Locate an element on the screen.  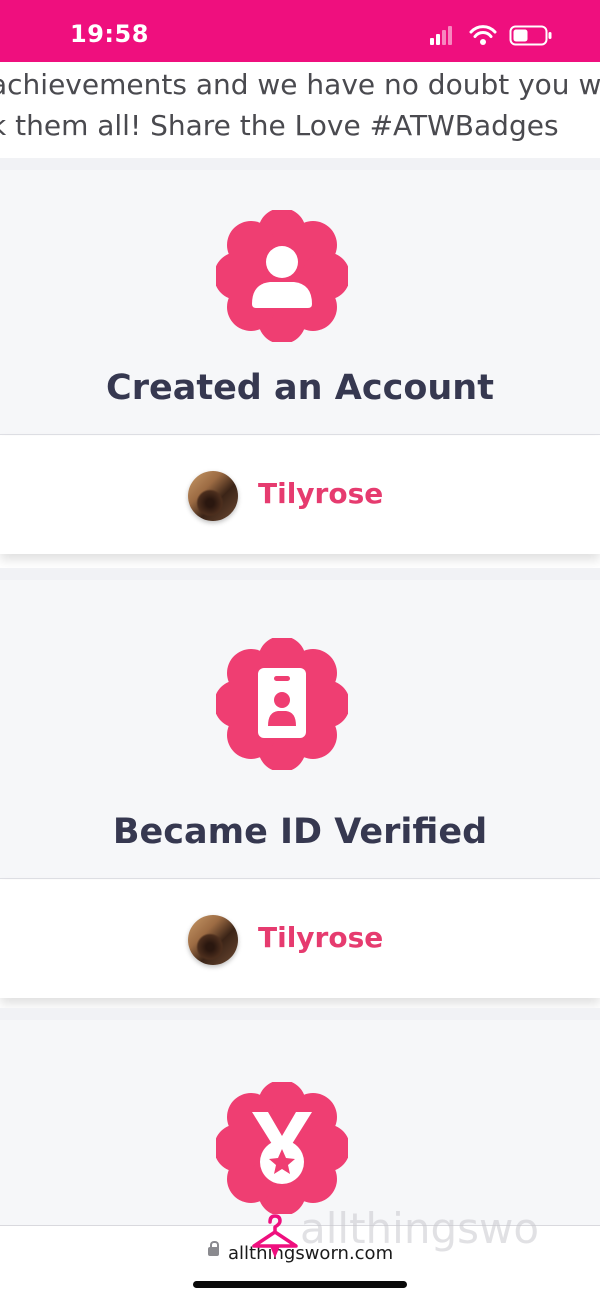
id-card-icon is located at coordinates (282, 704).